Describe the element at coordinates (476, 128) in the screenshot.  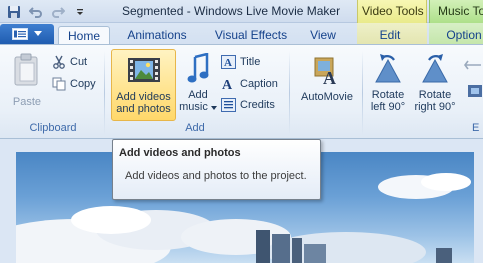
I see `edit-group-label-partial: E` at that location.